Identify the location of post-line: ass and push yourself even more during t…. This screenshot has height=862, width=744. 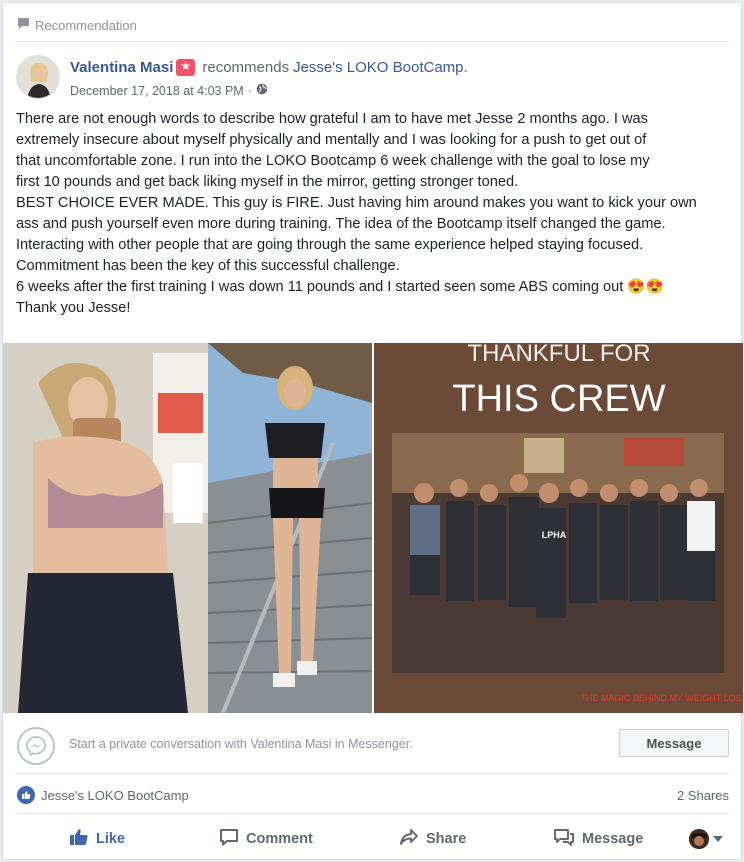
(341, 224).